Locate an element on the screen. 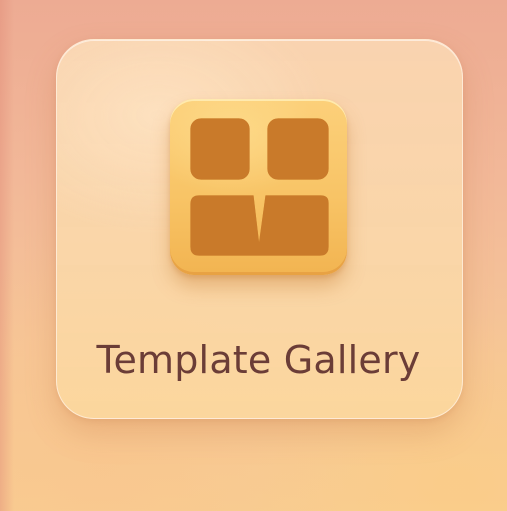 This screenshot has width=507, height=511. app-title: Template Gallery is located at coordinates (258, 360).